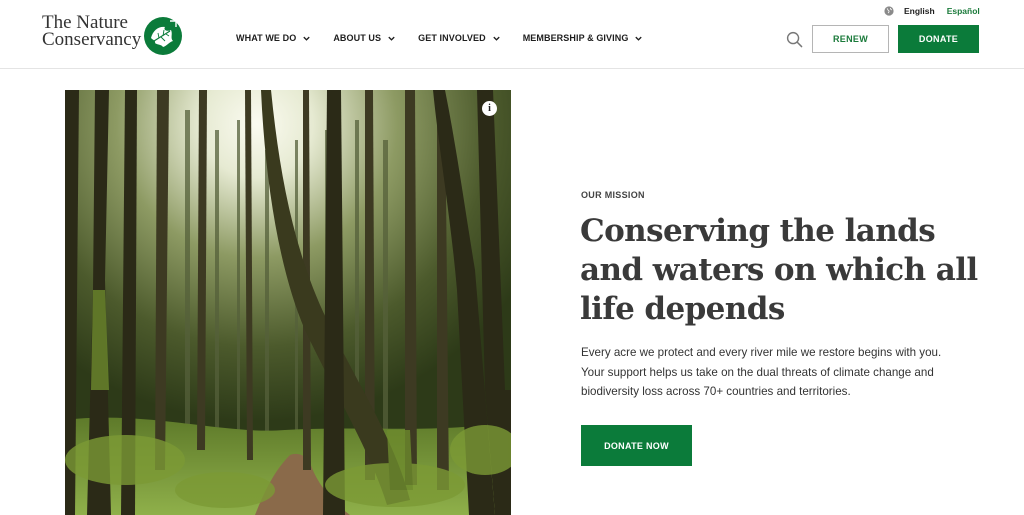  I want to click on donate-button: DONATE, so click(938, 39).